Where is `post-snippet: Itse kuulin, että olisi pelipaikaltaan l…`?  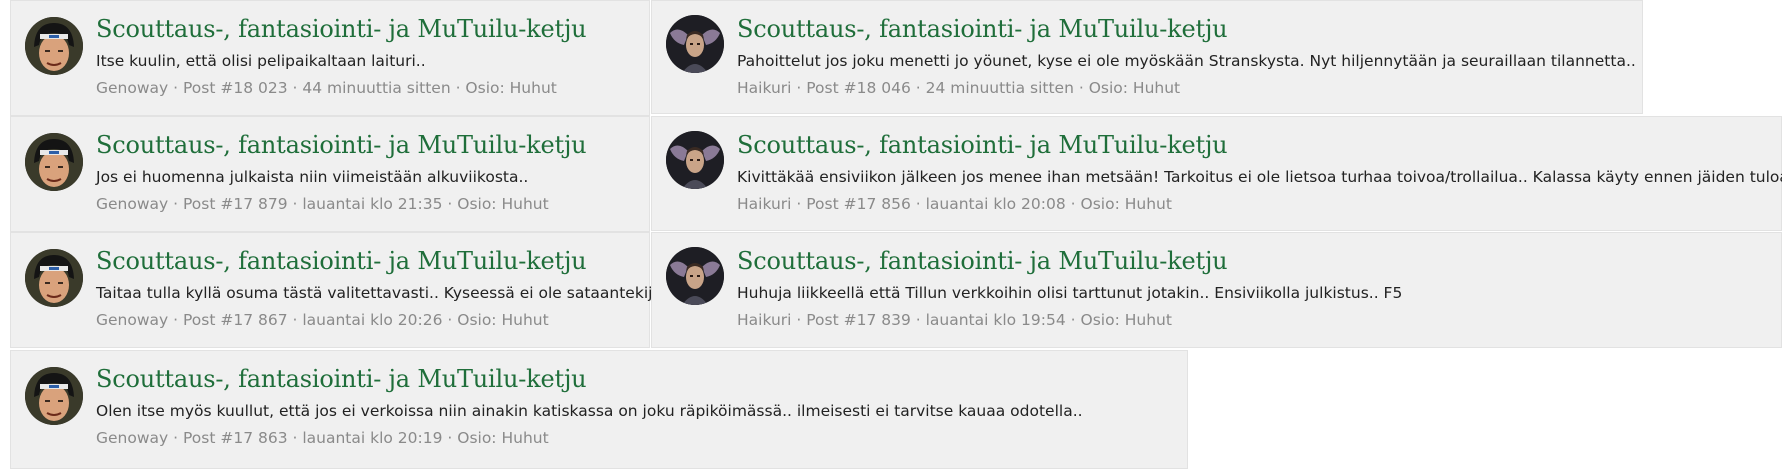 post-snippet: Itse kuulin, että olisi pelipaikaltaan l… is located at coordinates (261, 61).